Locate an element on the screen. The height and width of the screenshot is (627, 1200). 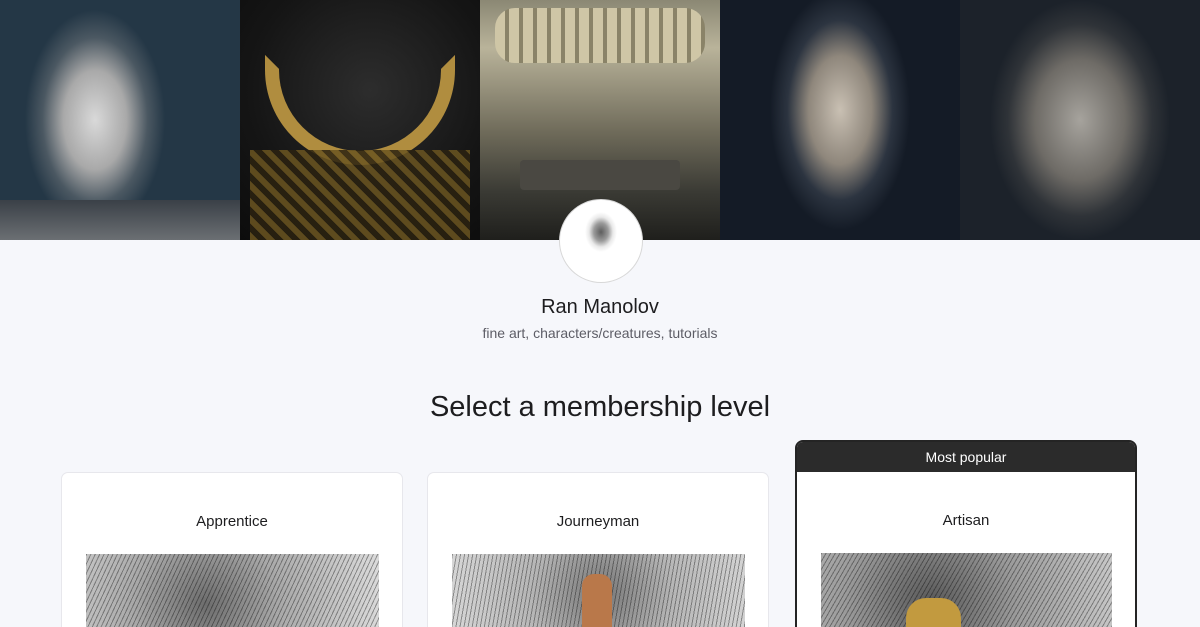
tier-card-artisan: Most popular Artisan is located at coordinates (966, 533).